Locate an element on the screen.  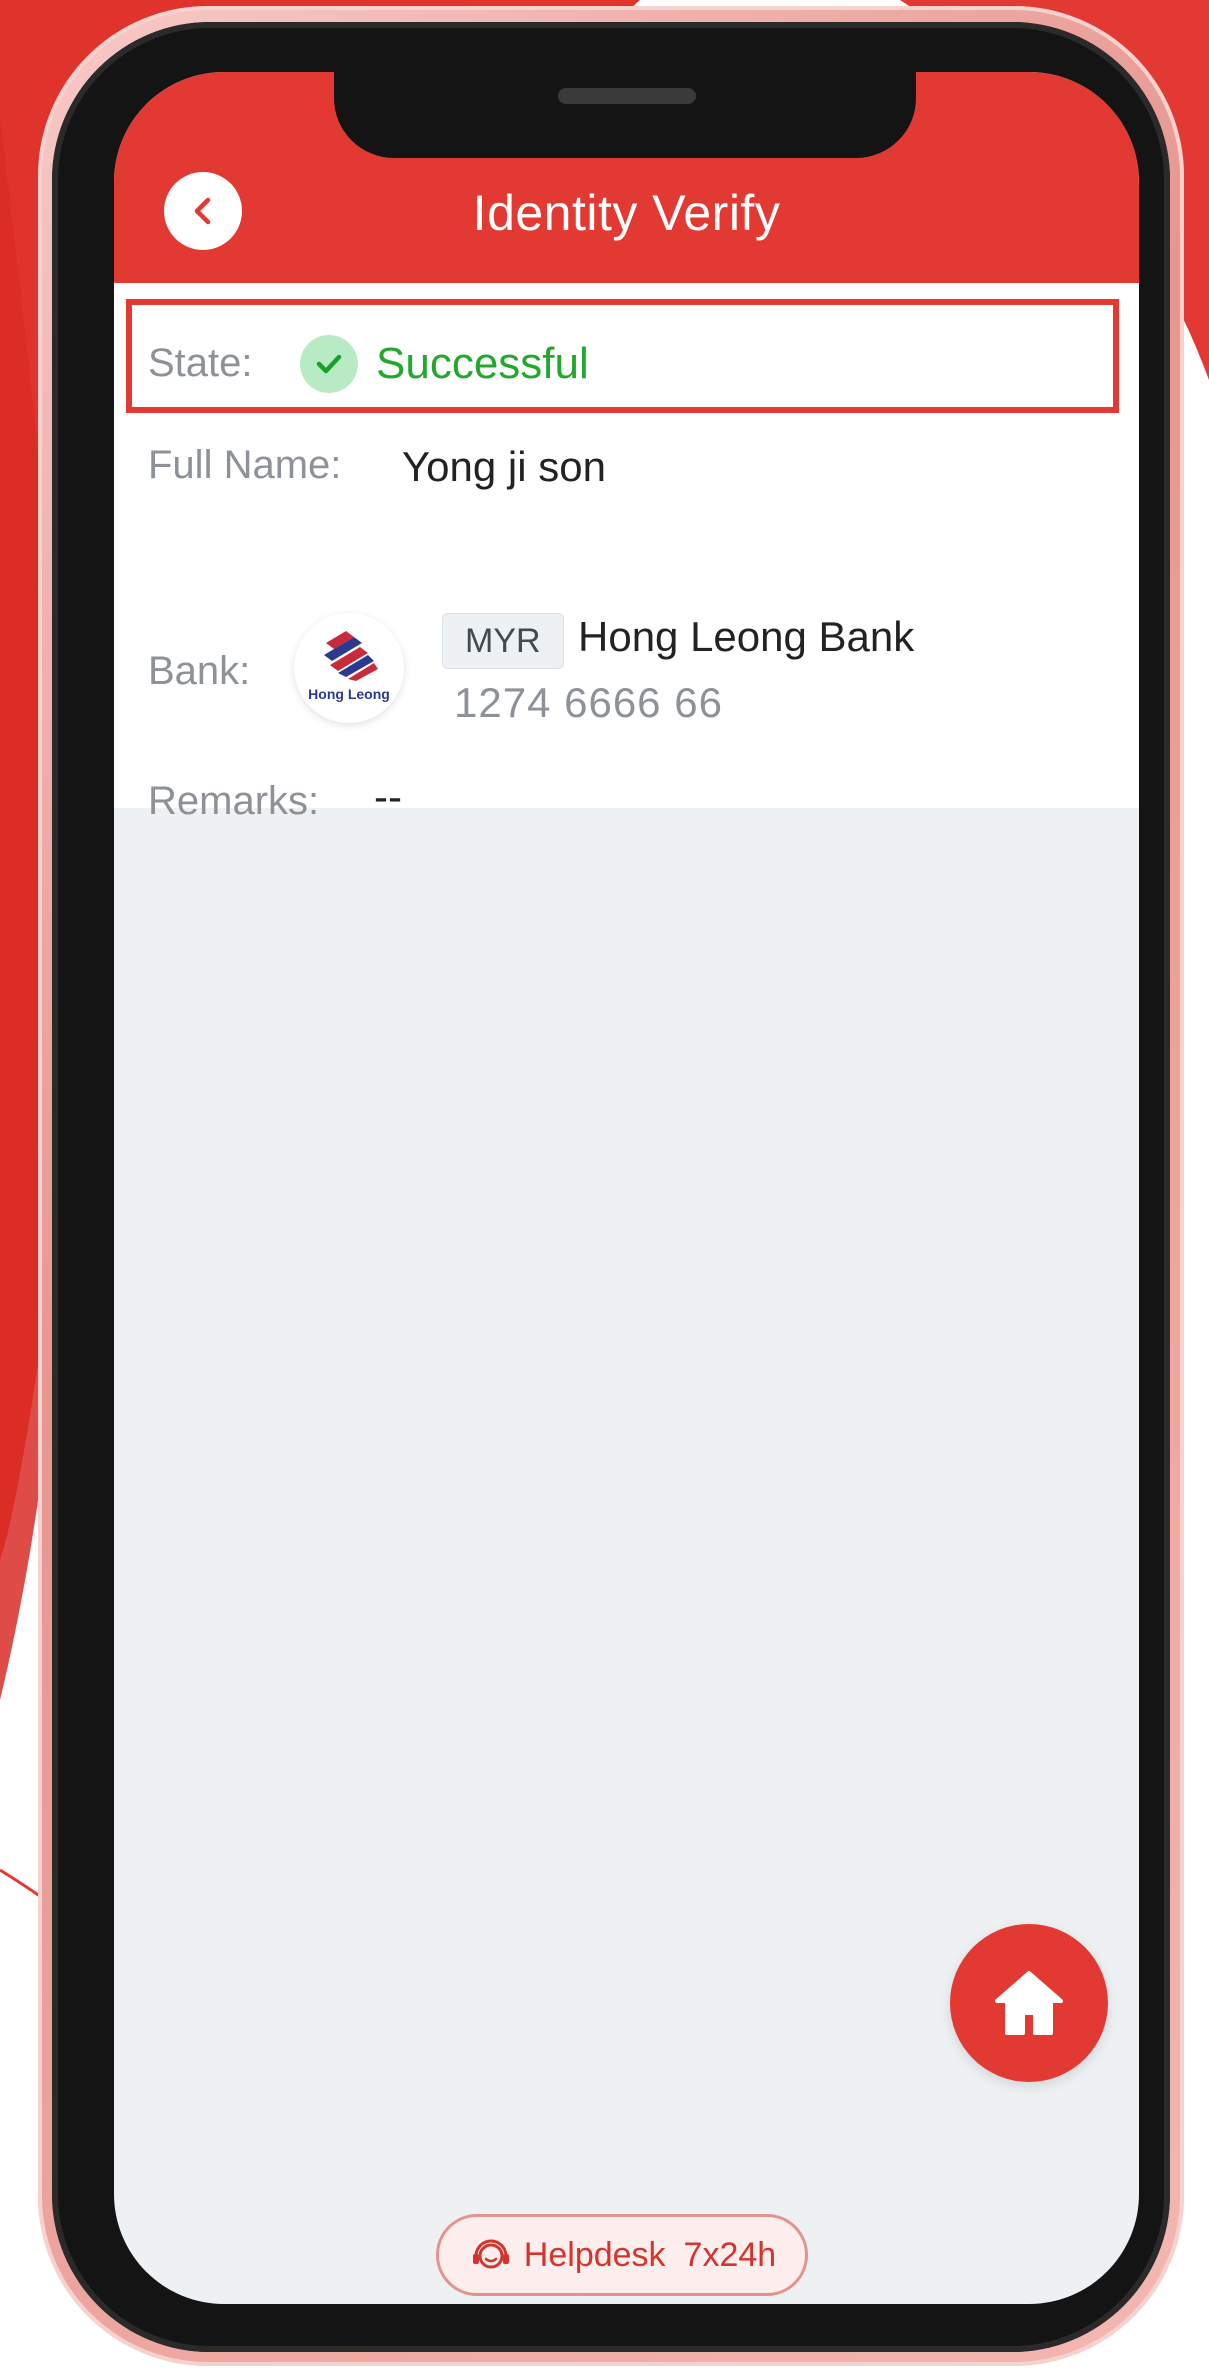
full-name-label: Full Name: is located at coordinates (245, 465).